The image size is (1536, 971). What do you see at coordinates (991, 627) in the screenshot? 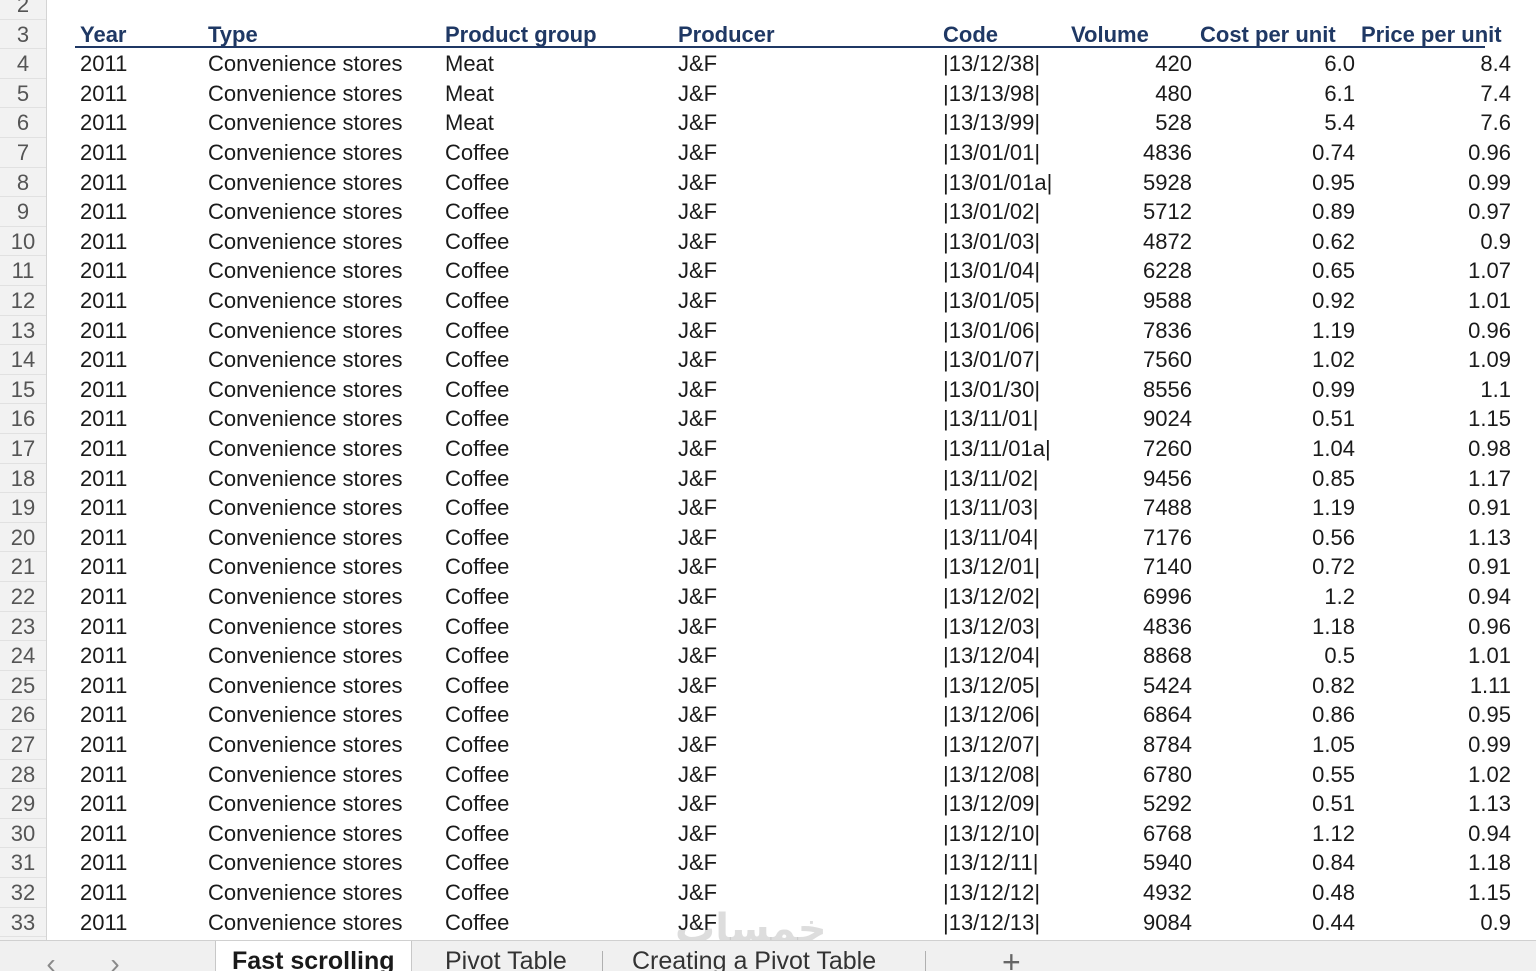
I see `cell-code: |13/12/03|` at bounding box center [991, 627].